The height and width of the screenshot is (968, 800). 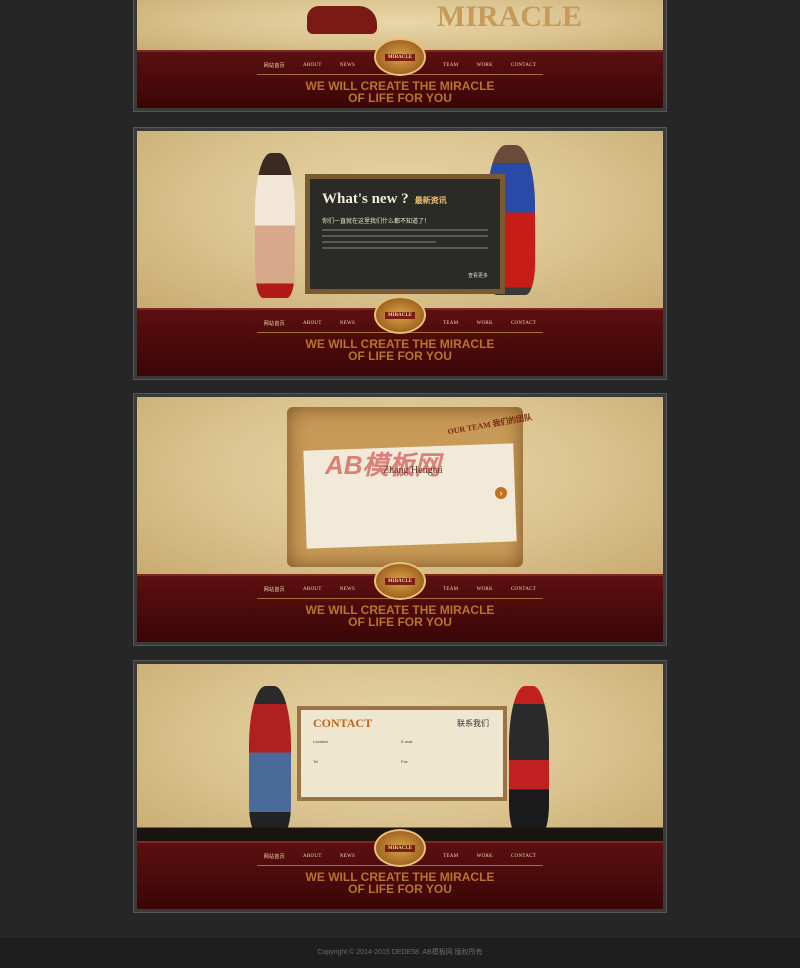 What do you see at coordinates (441, 752) in the screenshot?
I see `contact-col-right: E-mail Fax` at bounding box center [441, 752].